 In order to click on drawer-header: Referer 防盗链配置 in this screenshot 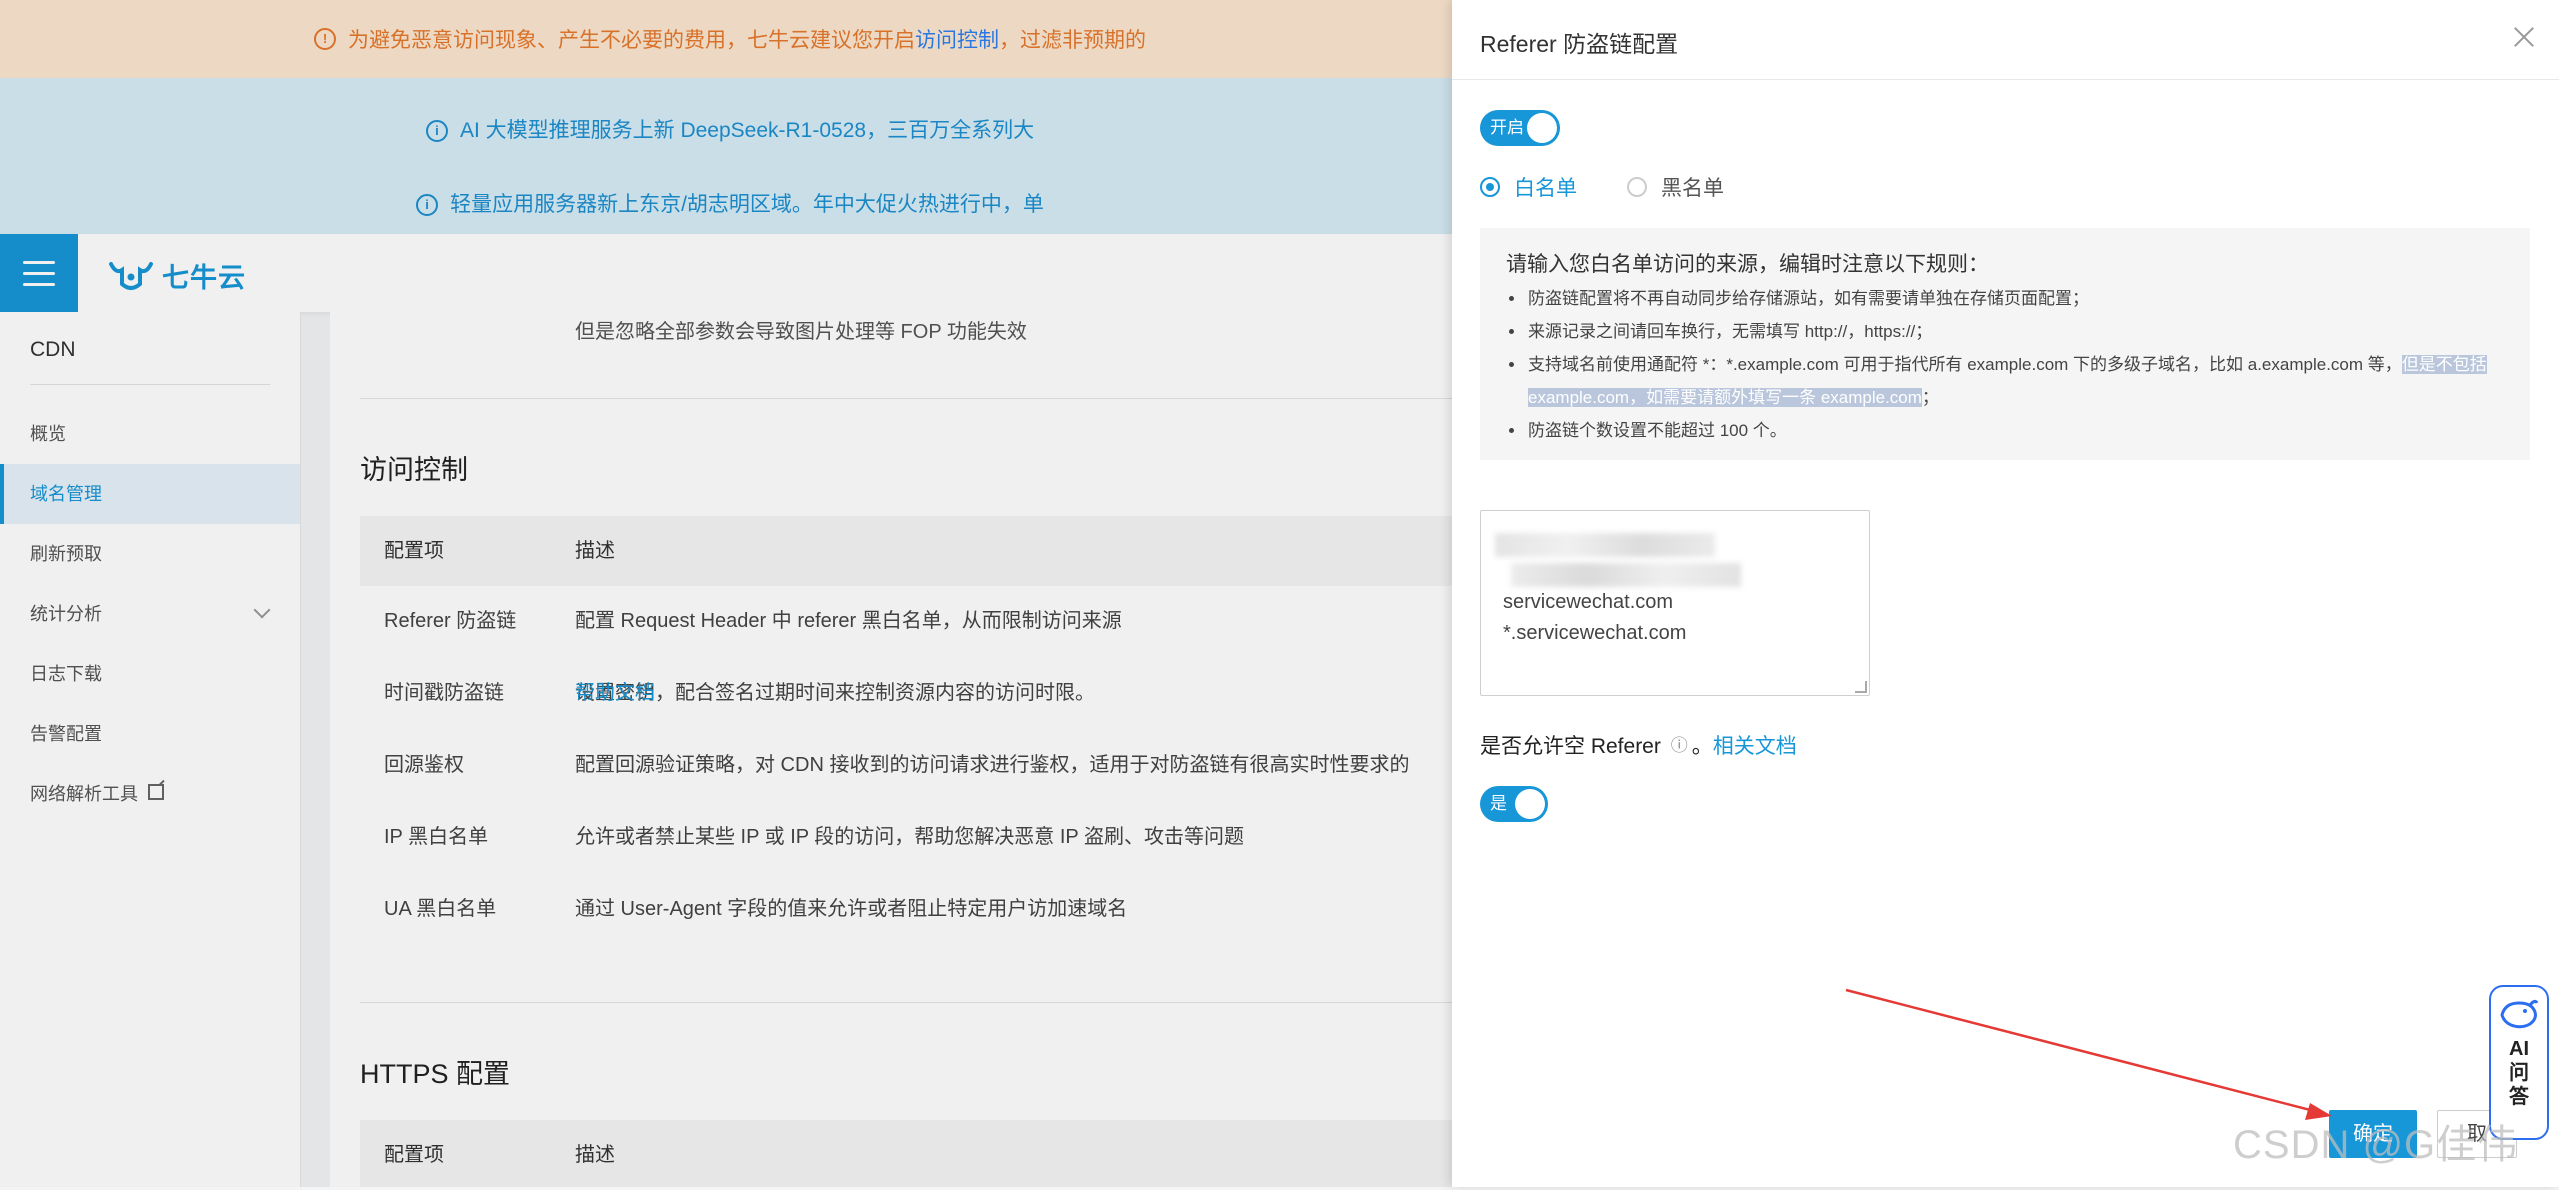, I will do `click(2005, 40)`.